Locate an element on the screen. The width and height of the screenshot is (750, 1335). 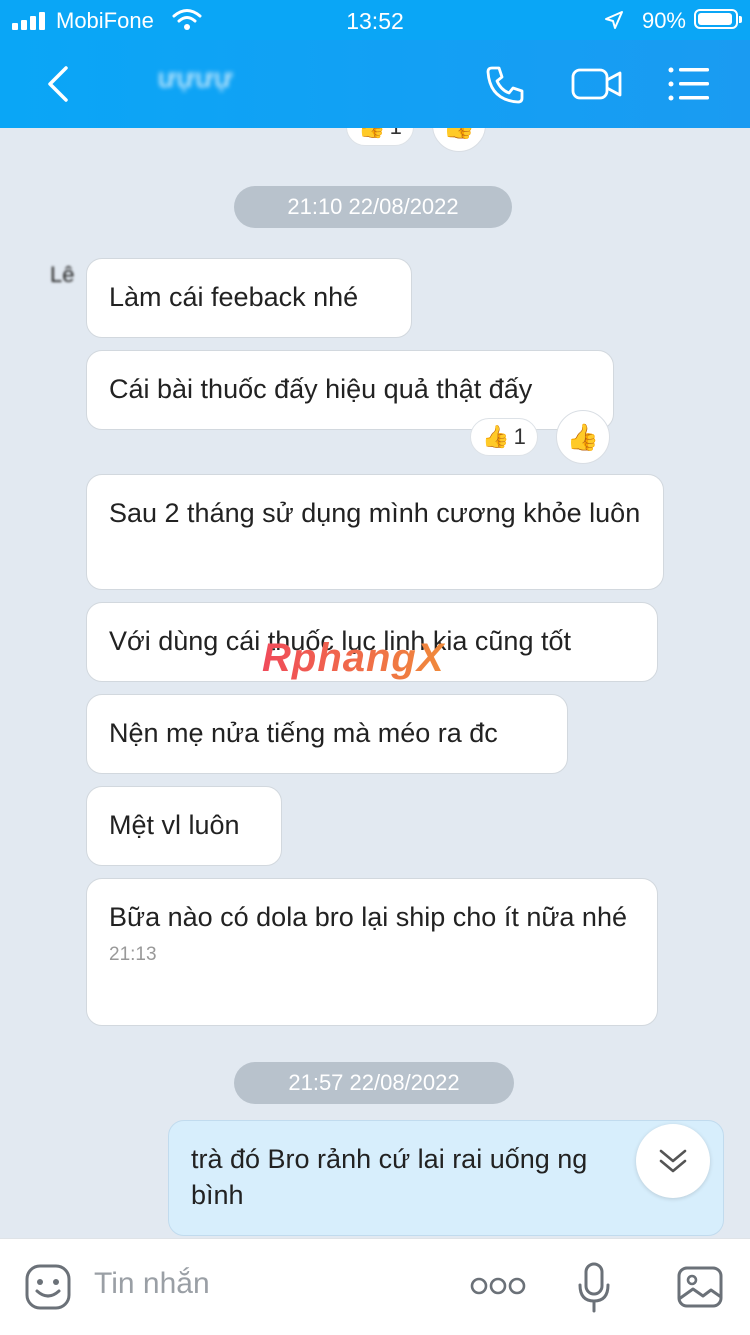
location-icon is located at coordinates (614, 20).